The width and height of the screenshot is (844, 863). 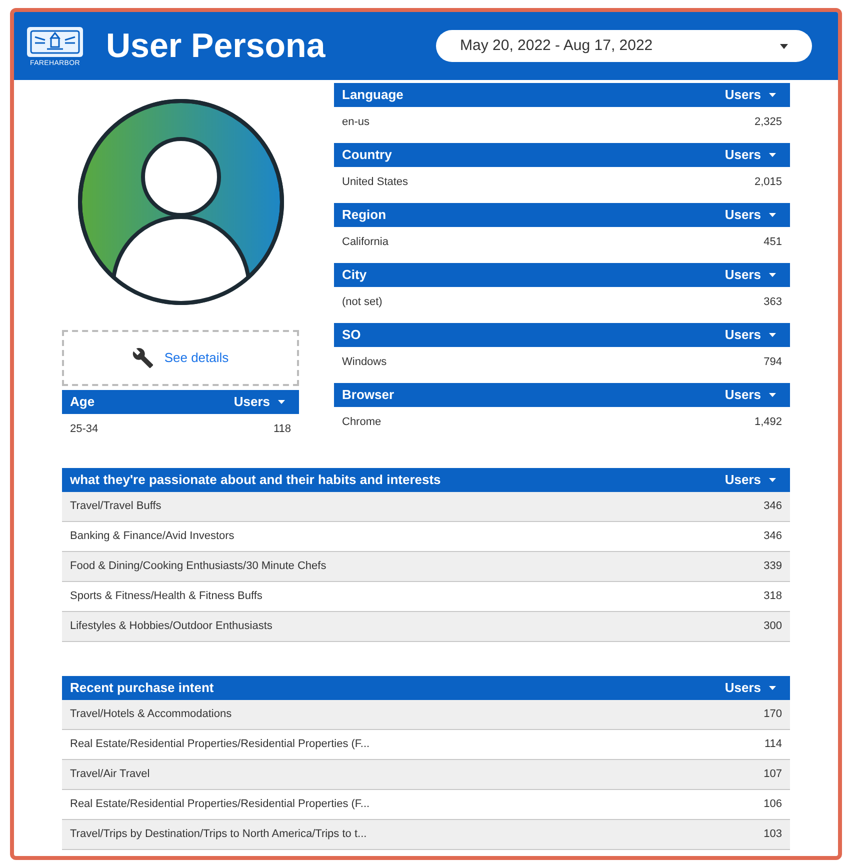 I want to click on table-cell-text: 300, so click(x=773, y=626).